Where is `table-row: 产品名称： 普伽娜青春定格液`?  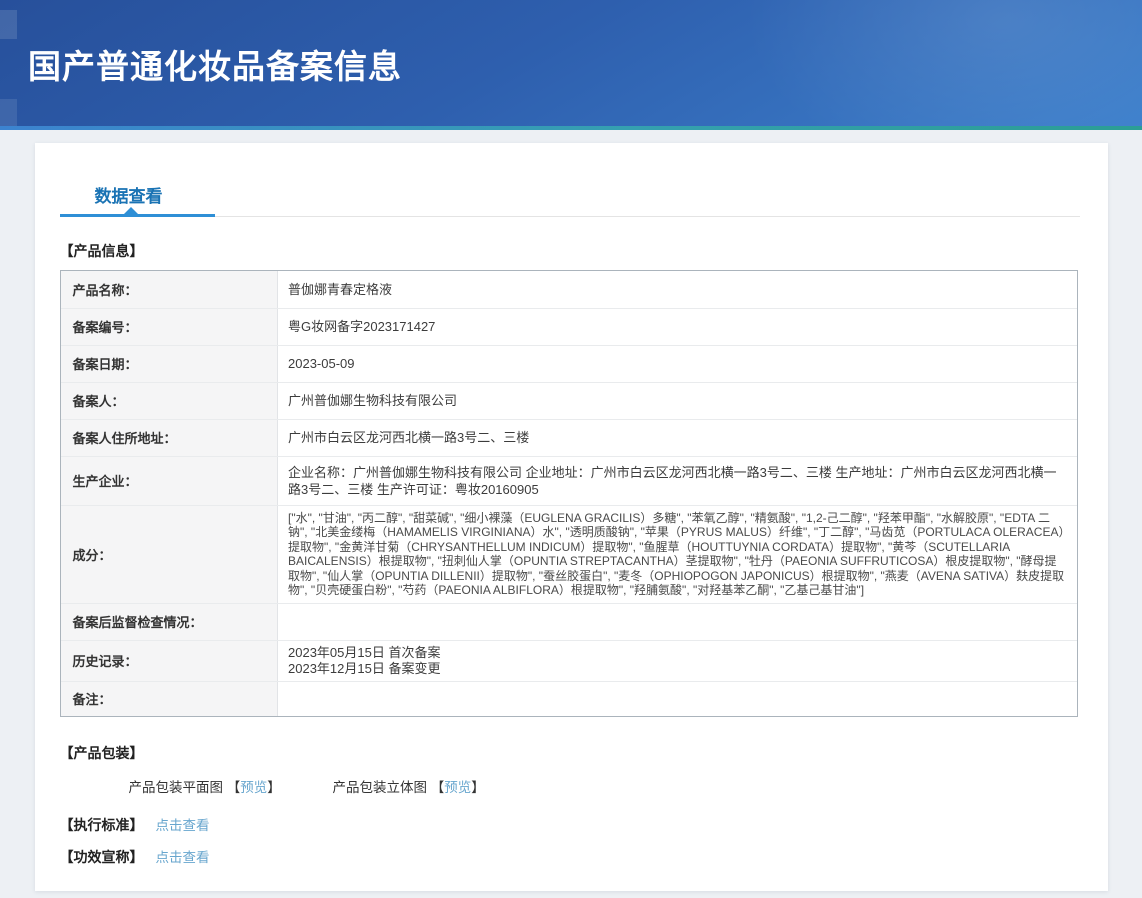 table-row: 产品名称： 普伽娜青春定格液 is located at coordinates (568, 290).